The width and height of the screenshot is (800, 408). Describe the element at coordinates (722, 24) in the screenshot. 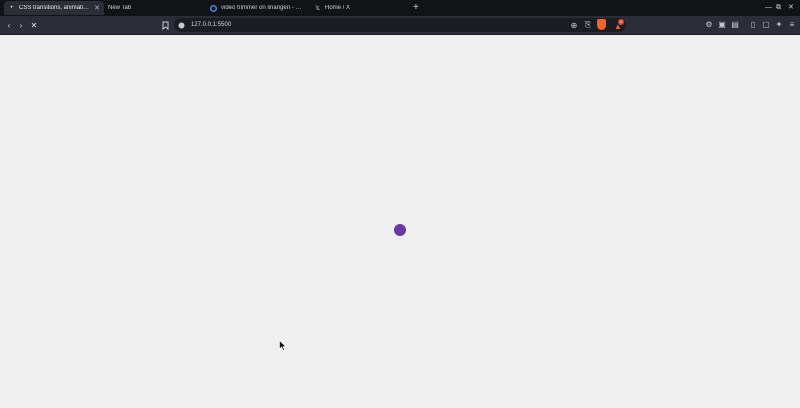

I see `leo-icon: ▣` at that location.